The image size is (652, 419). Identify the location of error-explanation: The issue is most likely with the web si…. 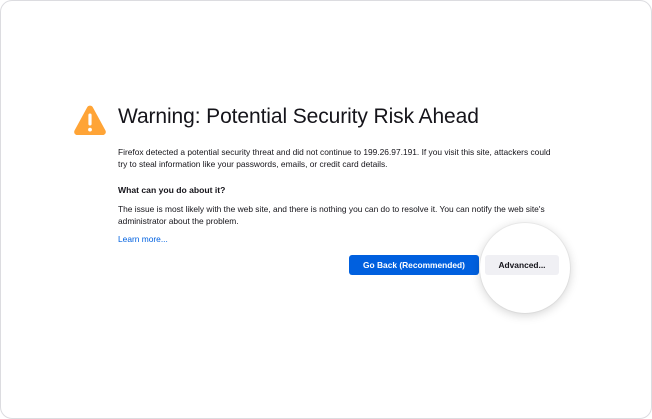
(331, 215).